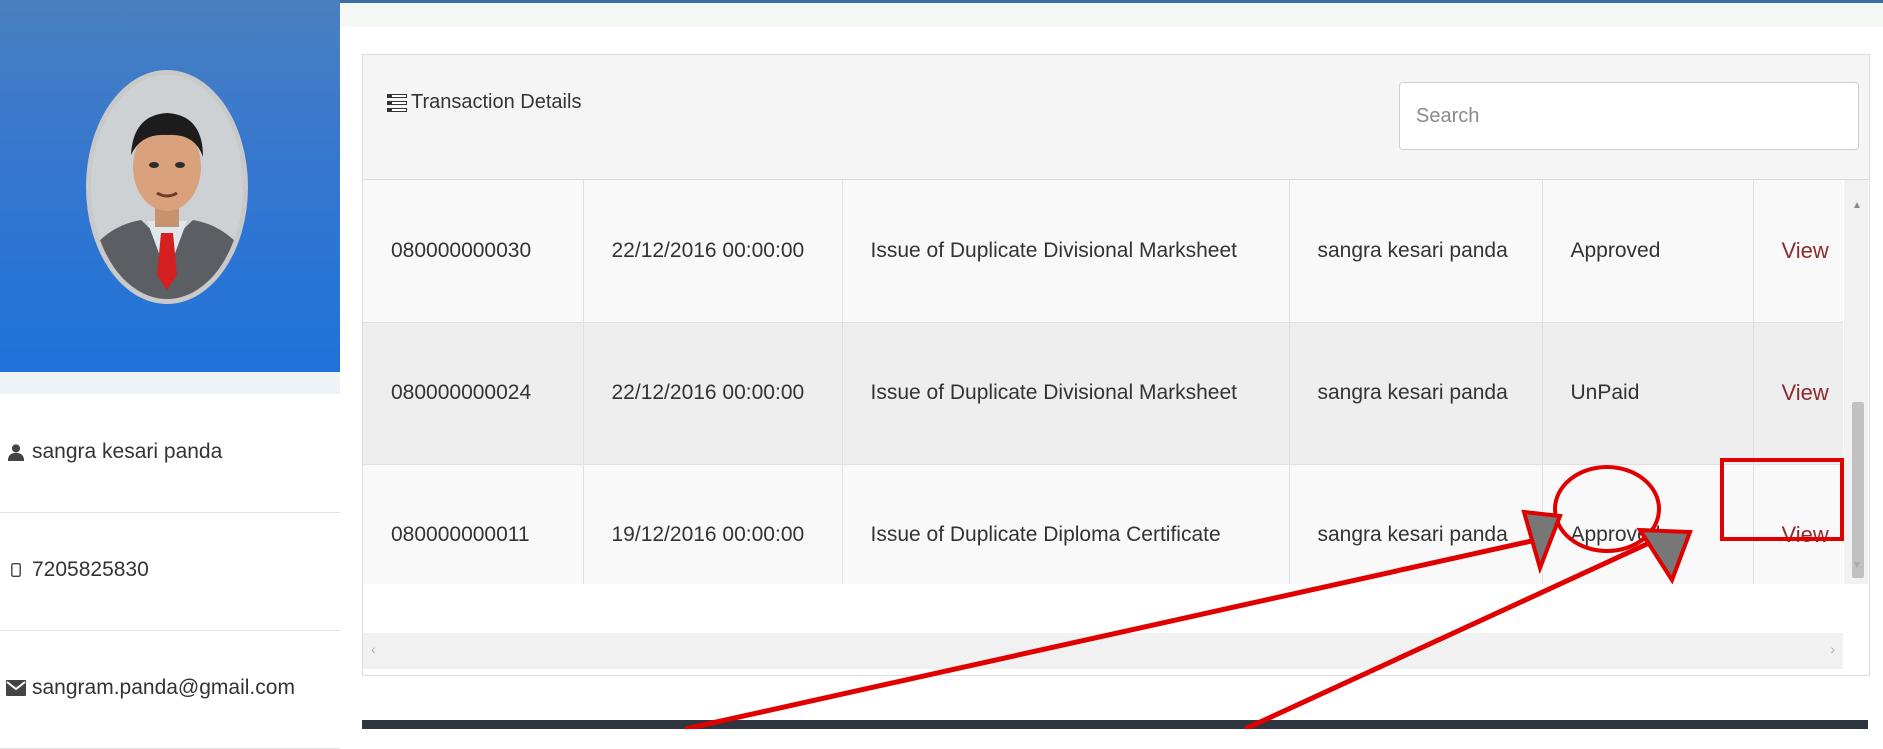 The width and height of the screenshot is (1883, 749). Describe the element at coordinates (1111, 15) in the screenshot. I see `top-band` at that location.